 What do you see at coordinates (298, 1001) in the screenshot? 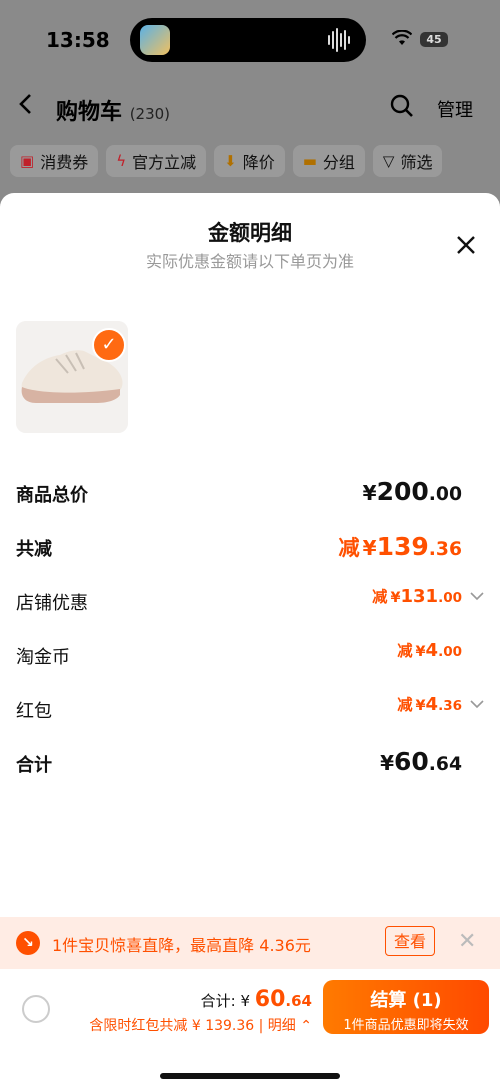
I see `total-cents: .64` at bounding box center [298, 1001].